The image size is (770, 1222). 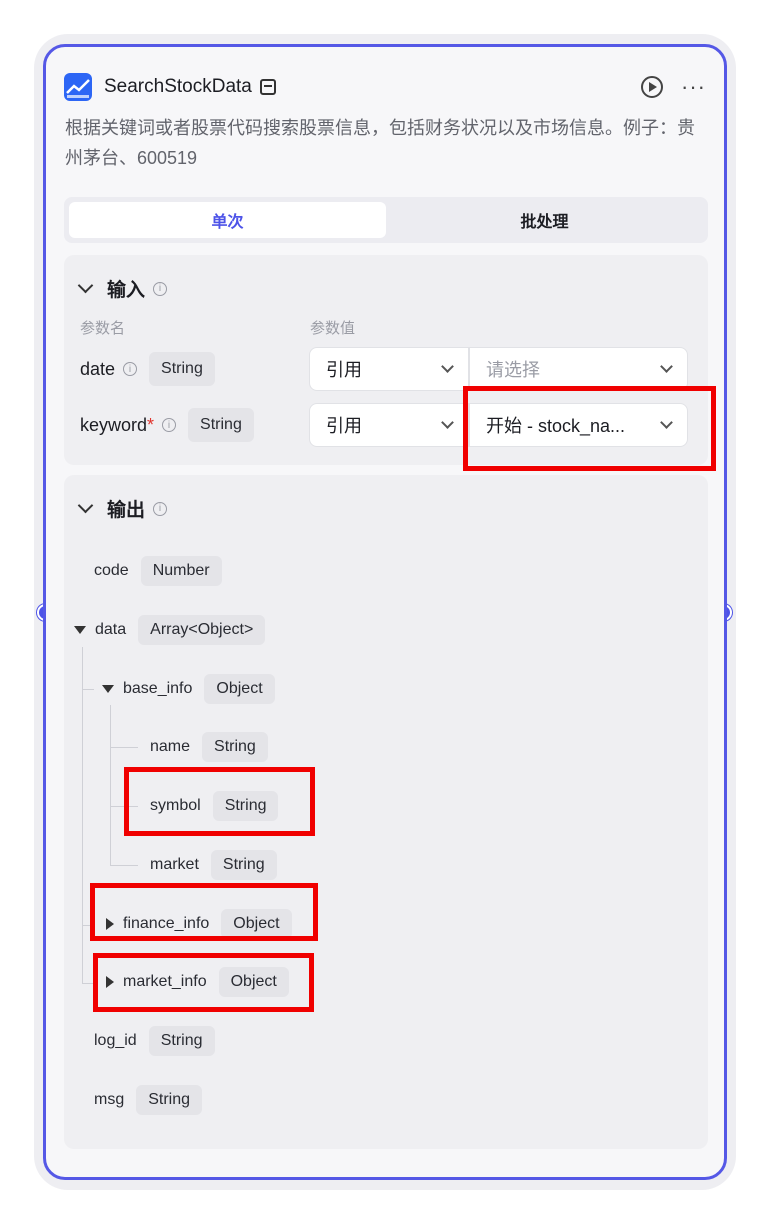 I want to click on output-field-msg: msg String, so click(x=148, y=1100).